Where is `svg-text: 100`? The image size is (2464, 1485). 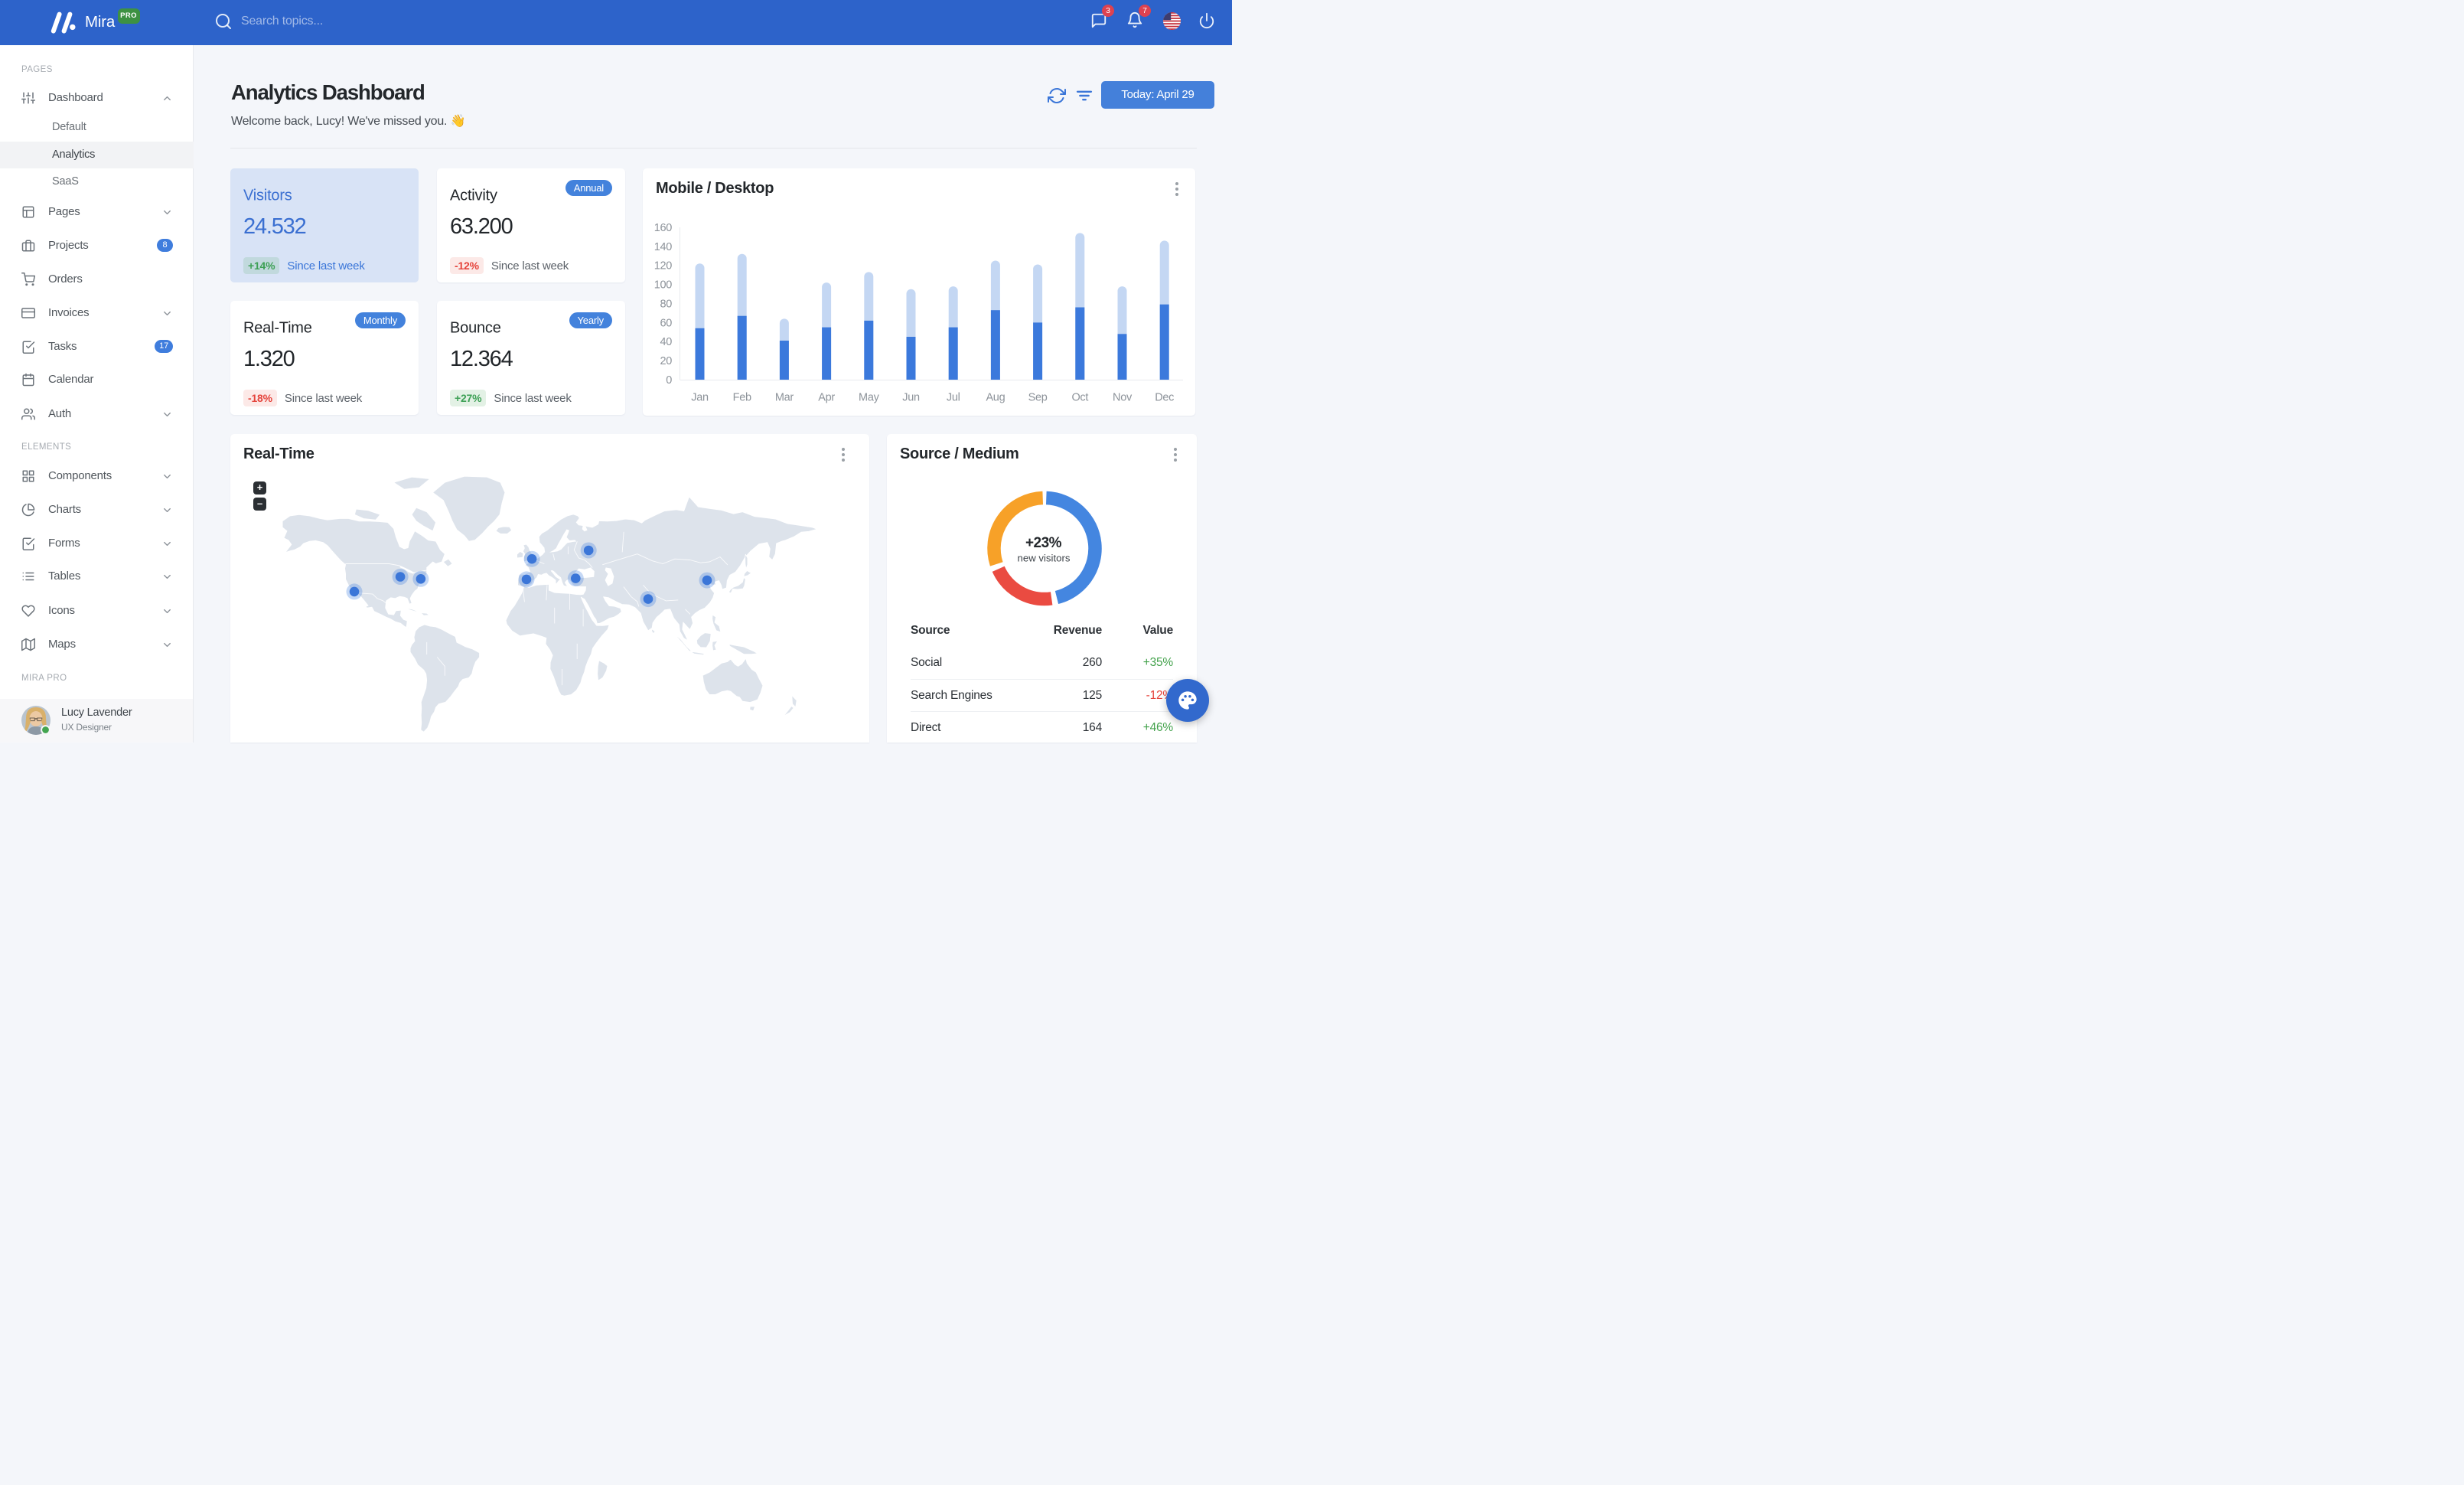
svg-text: 100 is located at coordinates (663, 285).